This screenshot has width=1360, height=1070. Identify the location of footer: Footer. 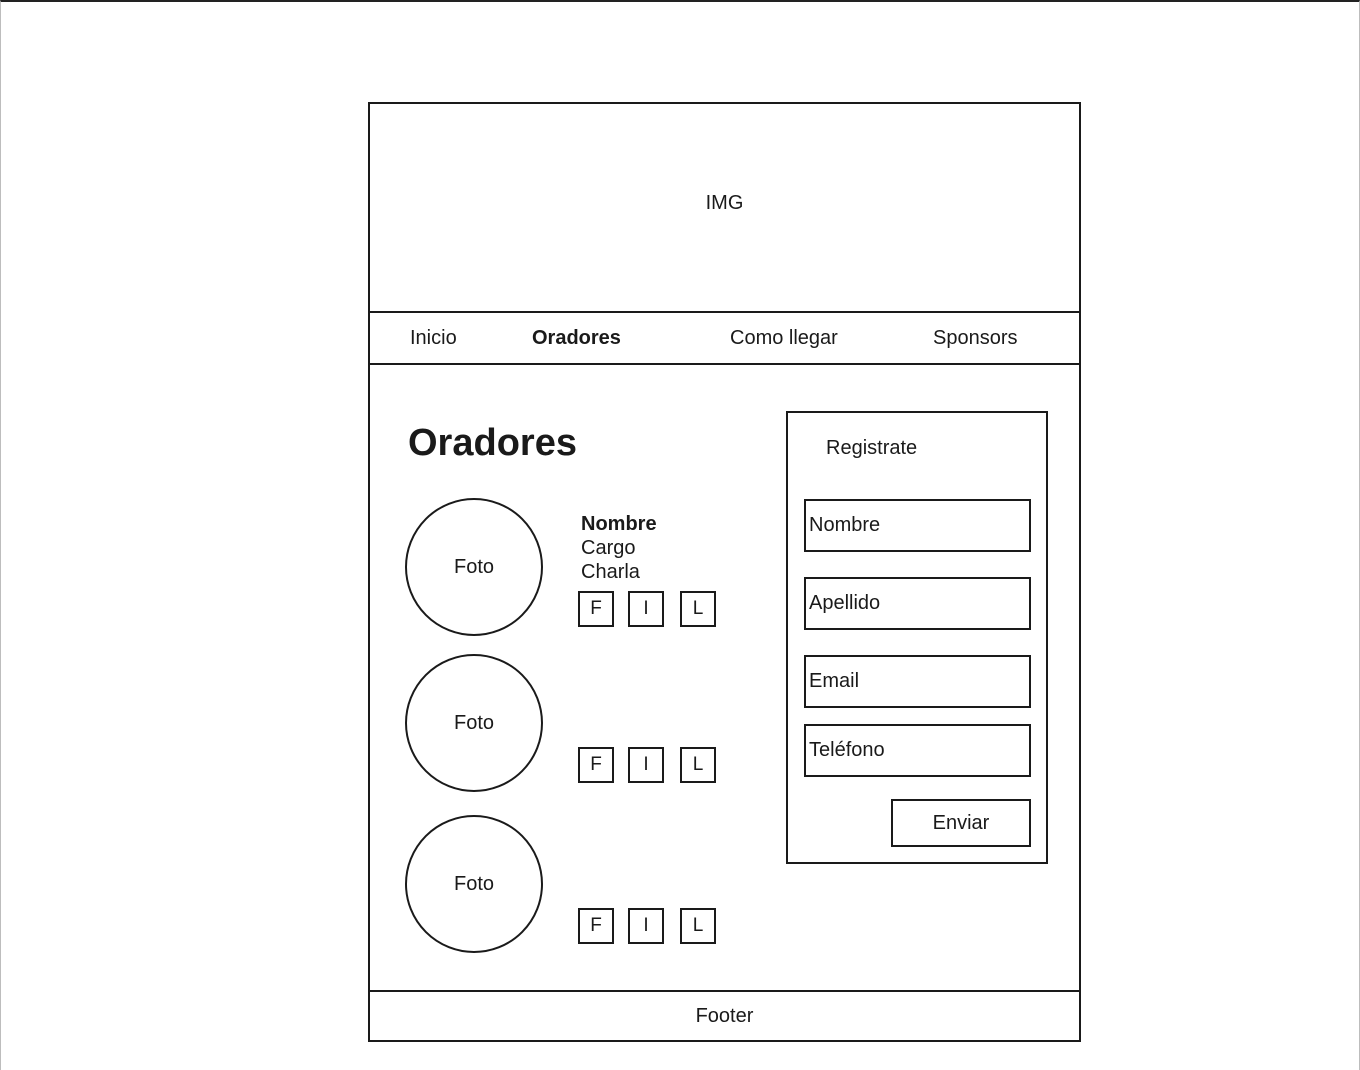
(724, 1015).